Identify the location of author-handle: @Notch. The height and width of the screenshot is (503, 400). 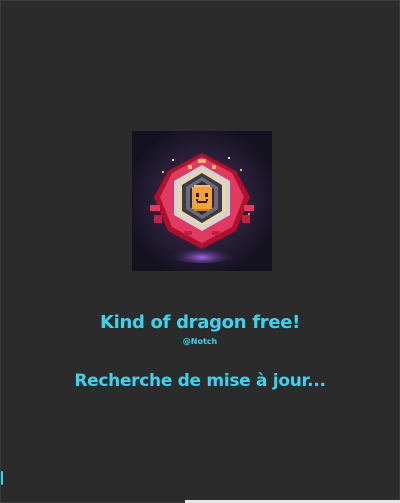
(200, 341).